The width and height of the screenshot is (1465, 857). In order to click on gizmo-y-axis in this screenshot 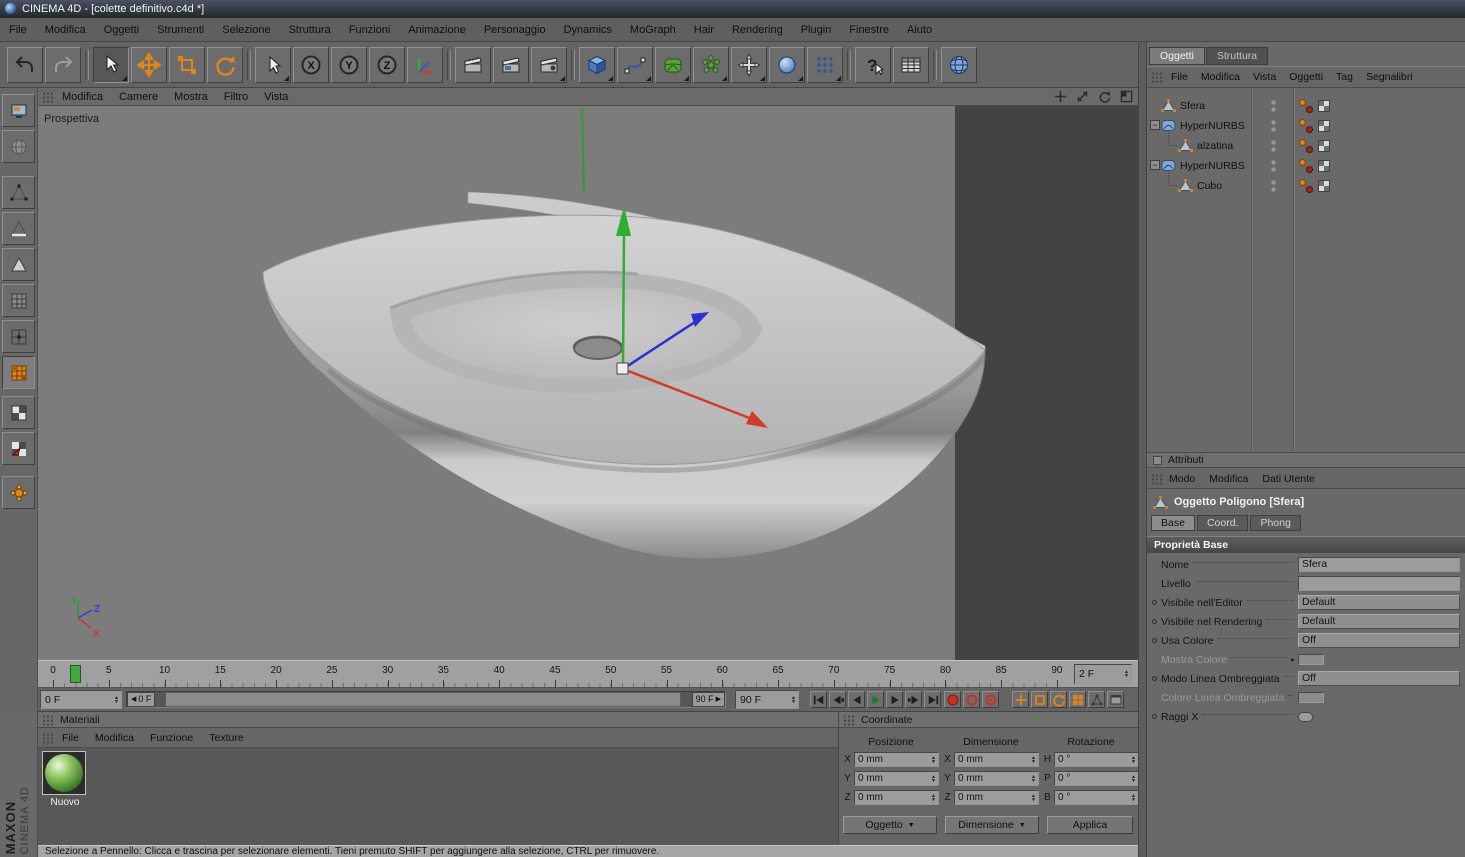, I will do `click(623, 300)`.